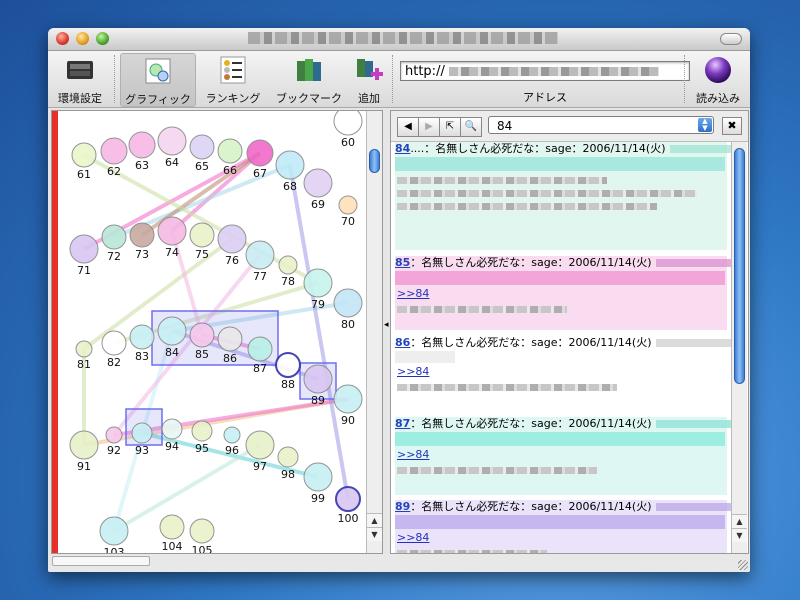  What do you see at coordinates (408, 127) in the screenshot?
I see `back-button: ◀` at bounding box center [408, 127].